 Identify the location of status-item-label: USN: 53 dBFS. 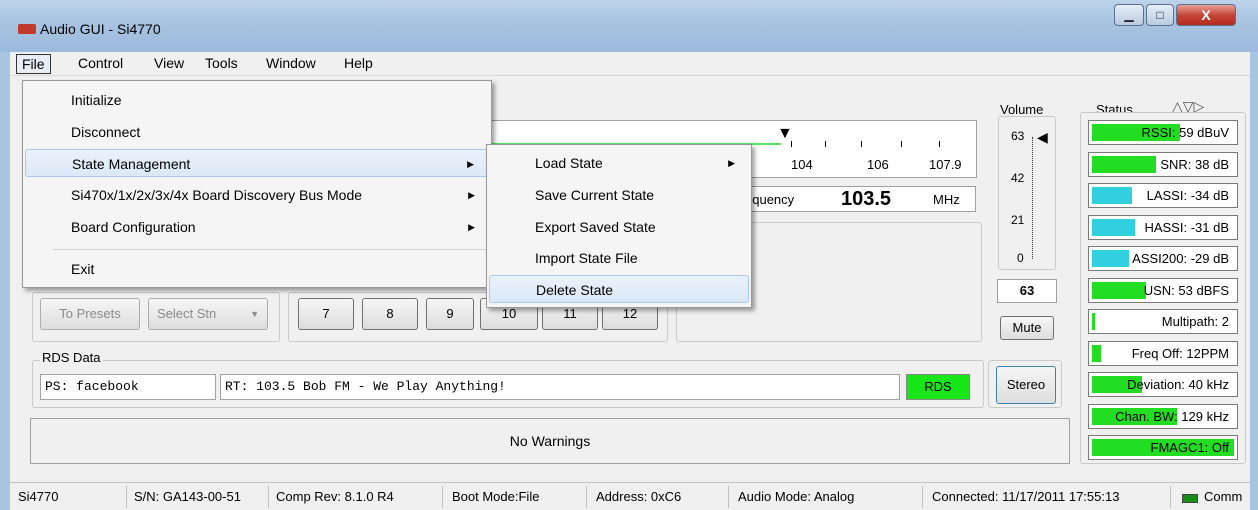
(1186, 290).